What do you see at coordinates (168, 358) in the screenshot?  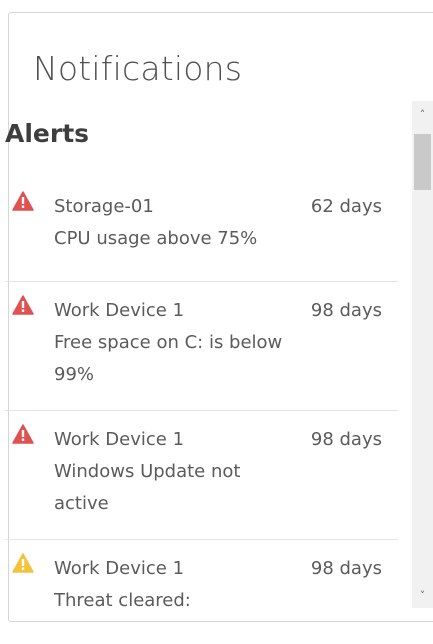 I see `alert-message: Free space on C: is below 99%` at bounding box center [168, 358].